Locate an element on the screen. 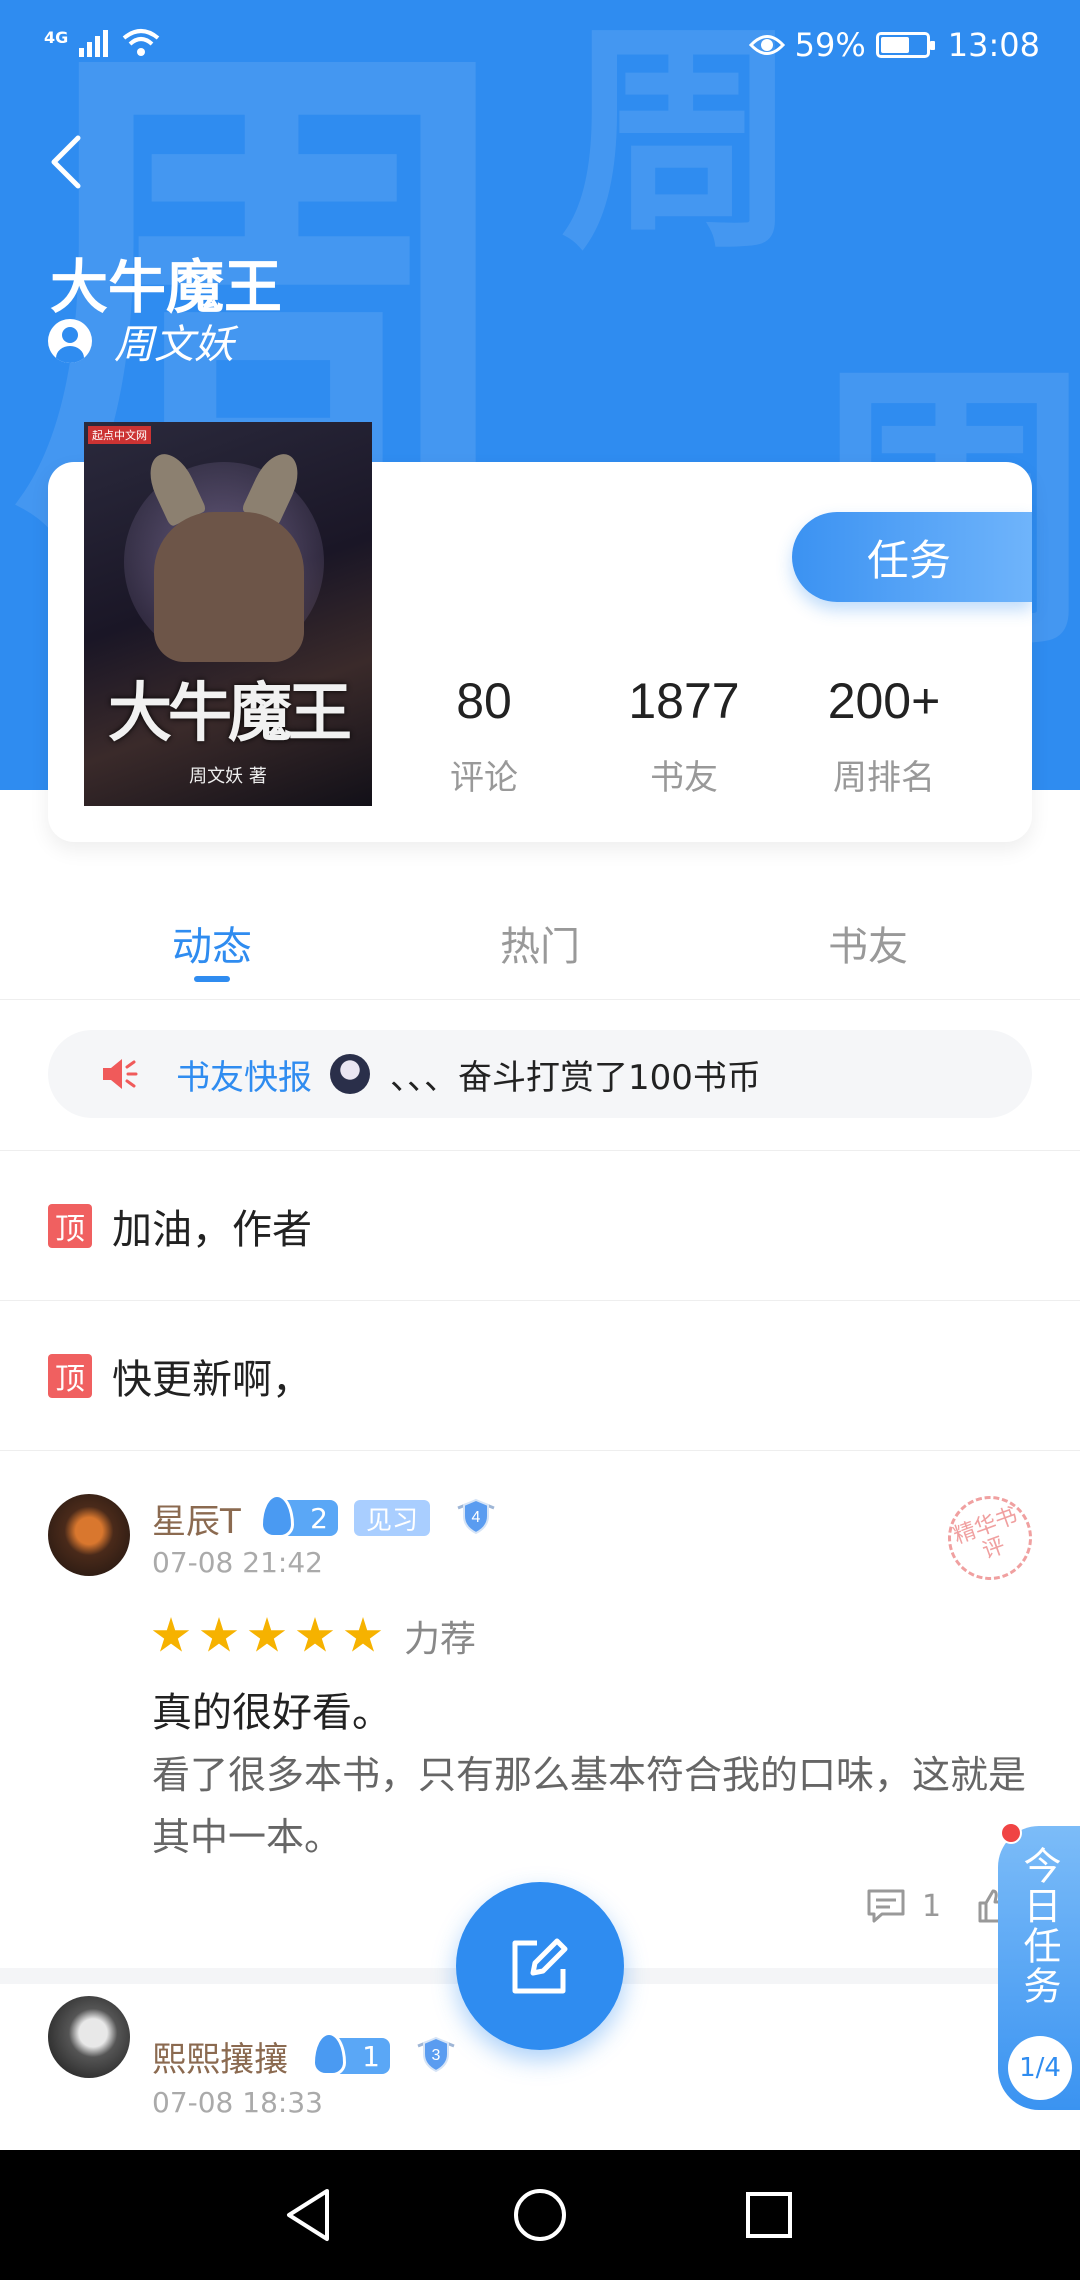 The height and width of the screenshot is (2280, 1080). tab-readers: 书友 is located at coordinates (868, 943).